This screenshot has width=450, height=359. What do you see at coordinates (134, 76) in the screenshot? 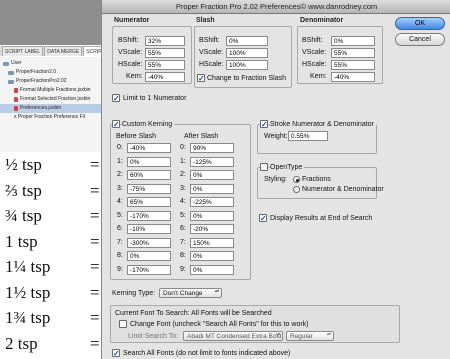
I see `numerator-kern-label: Kern:` at bounding box center [134, 76].